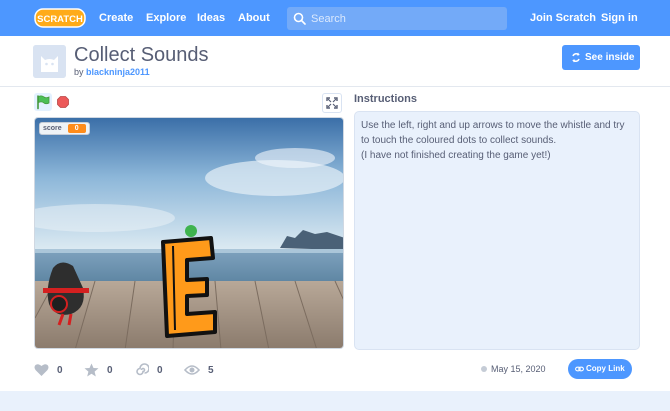 The width and height of the screenshot is (670, 411). I want to click on remix-count: 0, so click(160, 370).